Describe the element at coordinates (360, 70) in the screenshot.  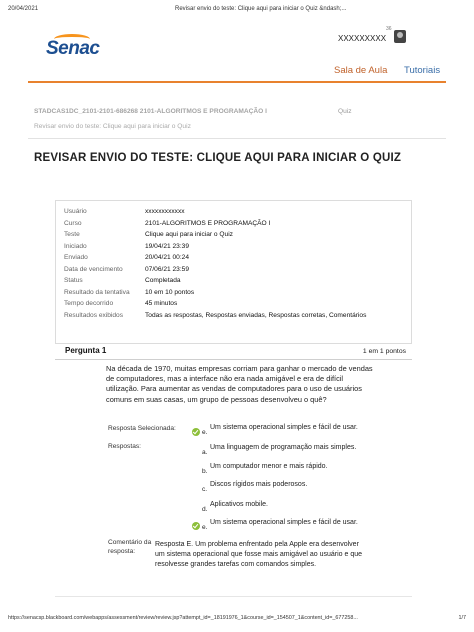
I see `tab-sala-de-aula: Sala de Aula` at that location.